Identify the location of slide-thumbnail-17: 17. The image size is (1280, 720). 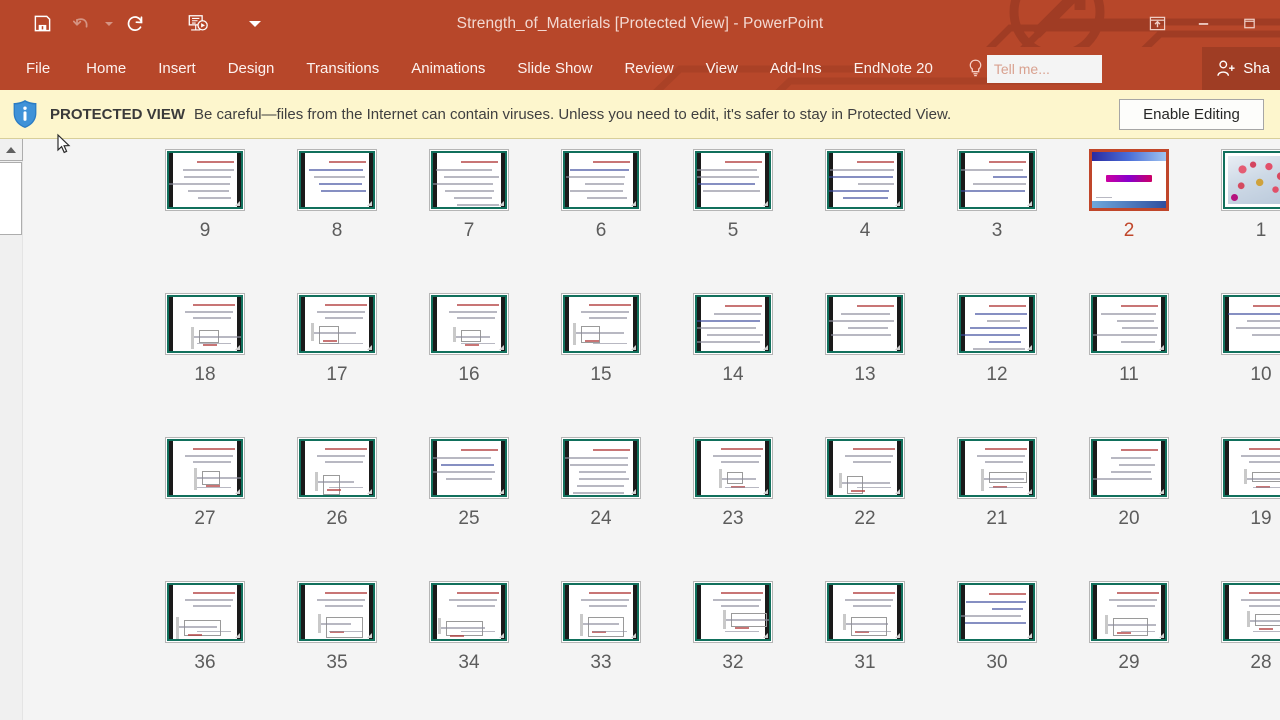
(337, 365).